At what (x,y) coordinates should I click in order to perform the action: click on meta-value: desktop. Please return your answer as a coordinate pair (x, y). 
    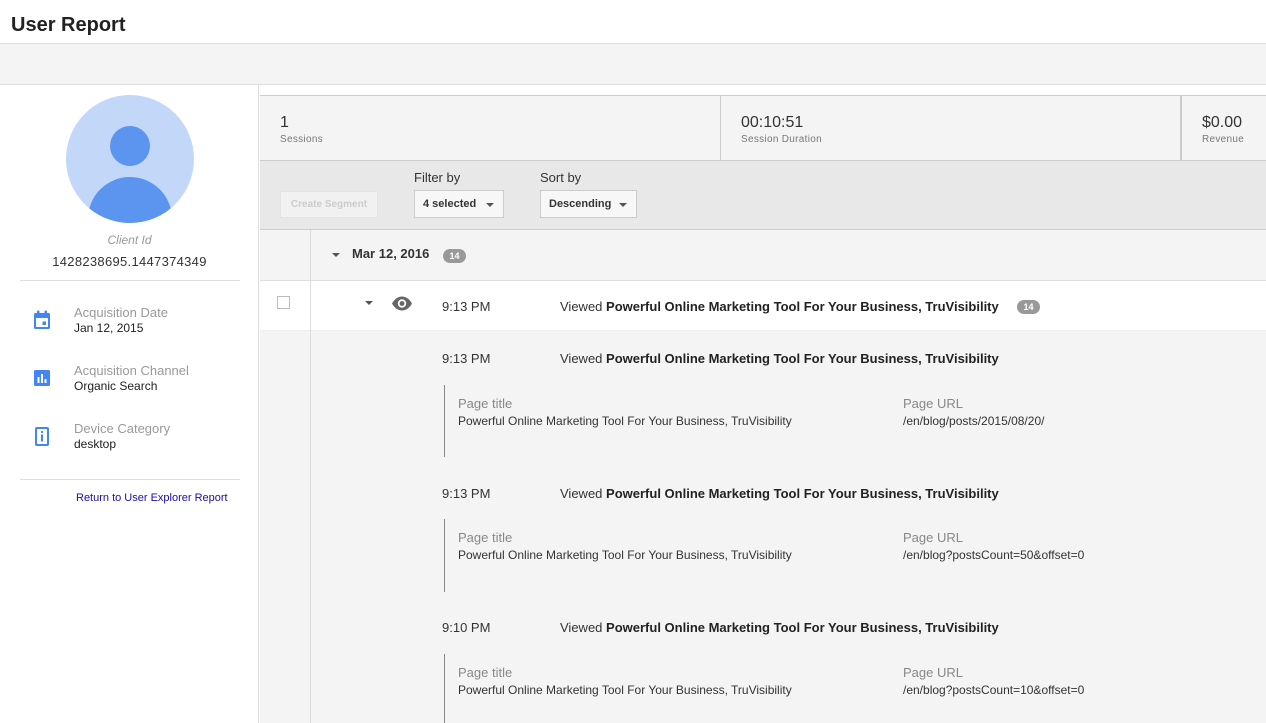
    Looking at the image, I should click on (95, 444).